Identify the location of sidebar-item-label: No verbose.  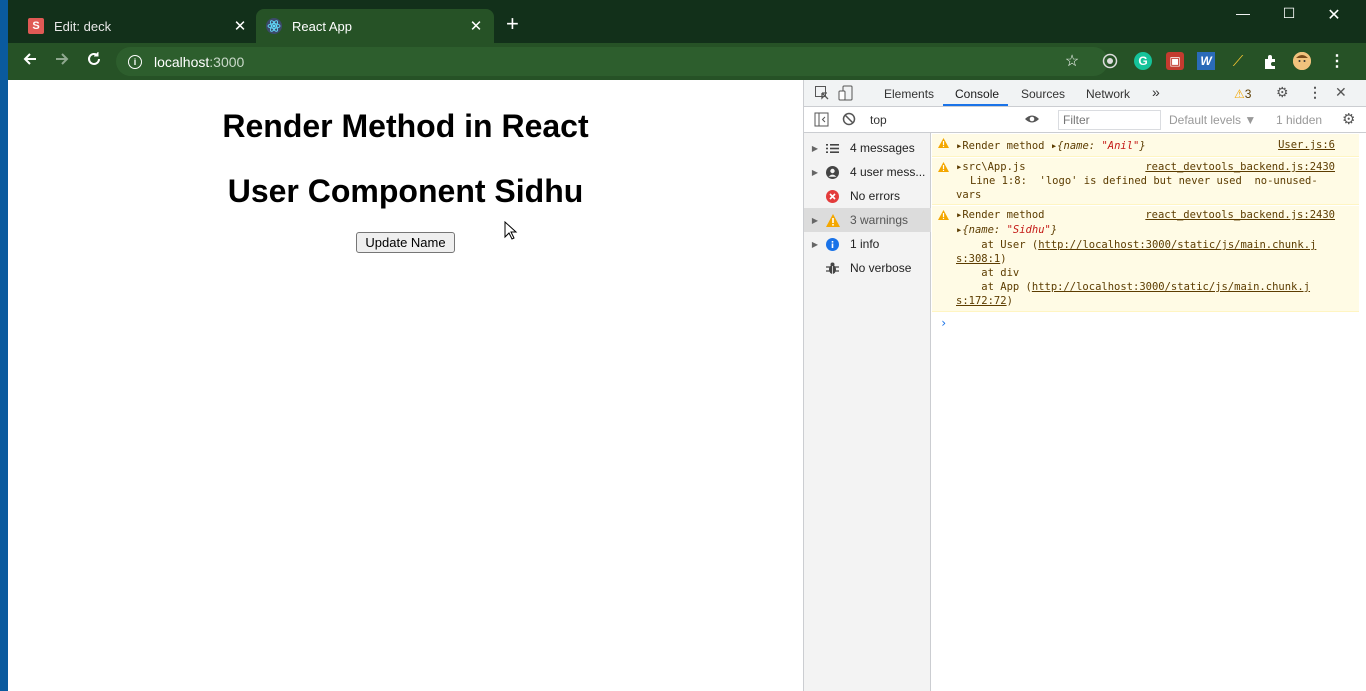
(881, 268).